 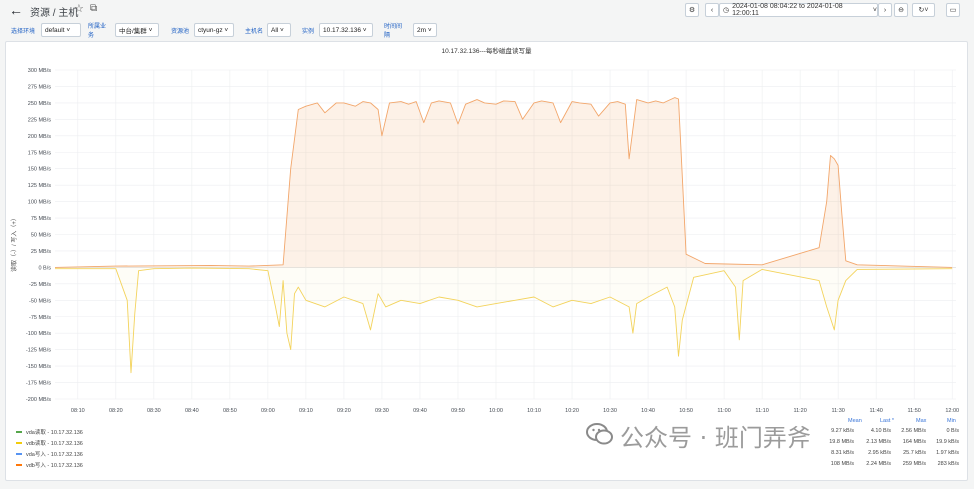 I want to click on legend-header-max: Max, so click(x=921, y=421).